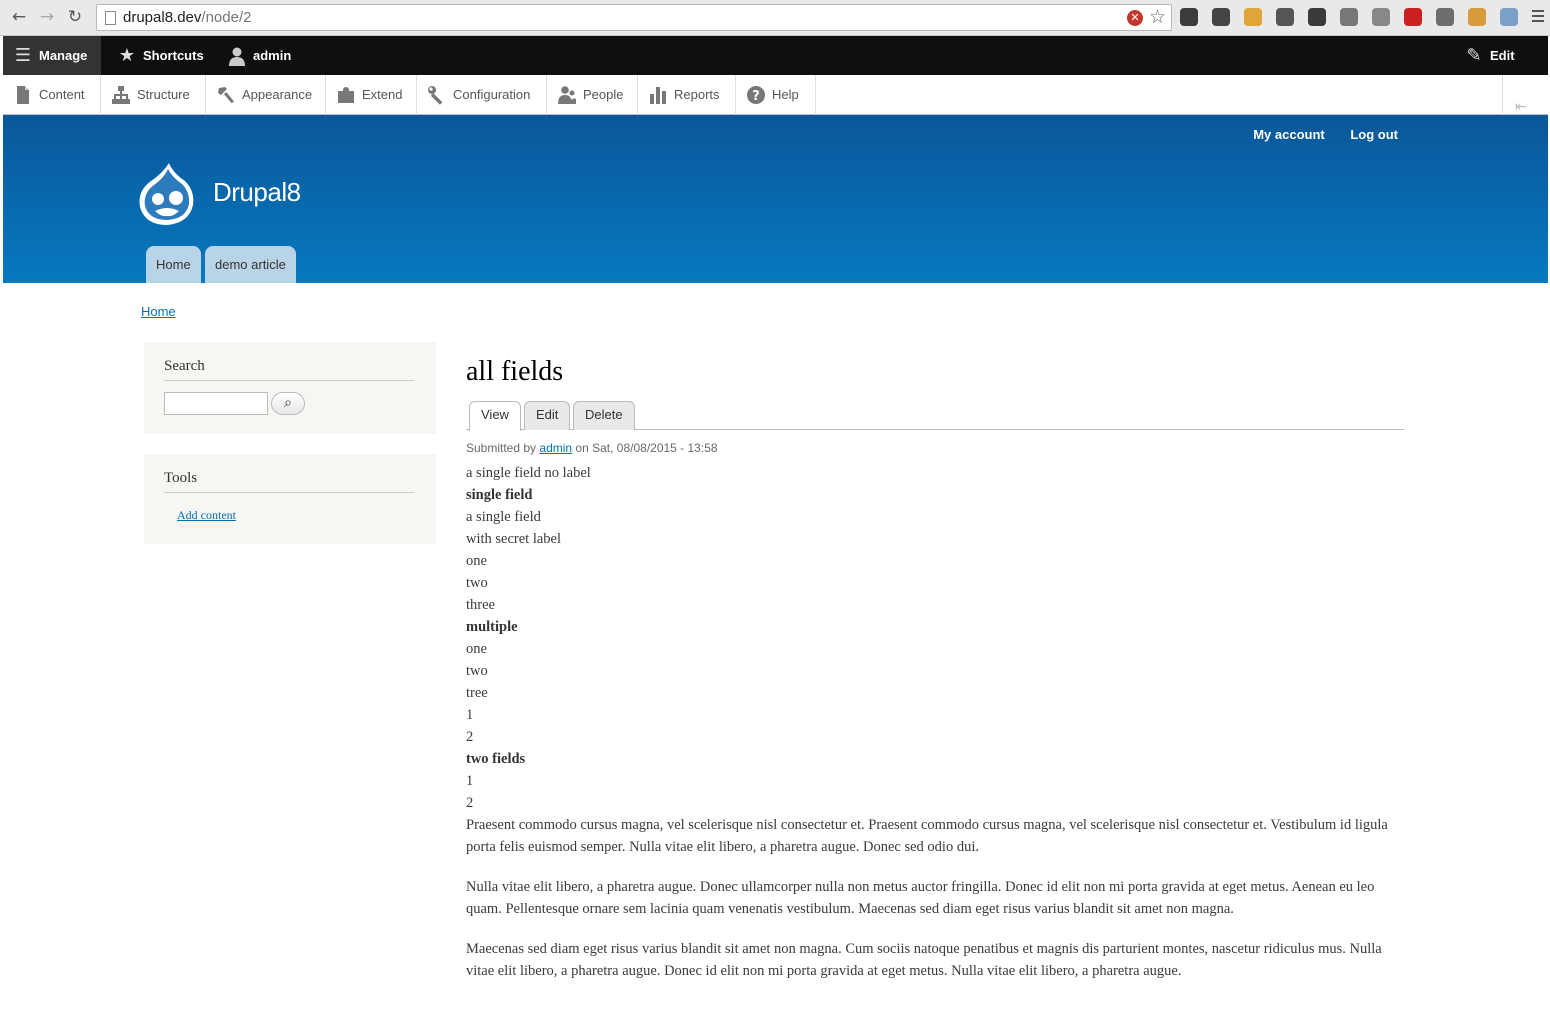 This screenshot has width=1550, height=1030. Describe the element at coordinates (1474, 55) in the screenshot. I see `pencil-icon: ✎` at that location.